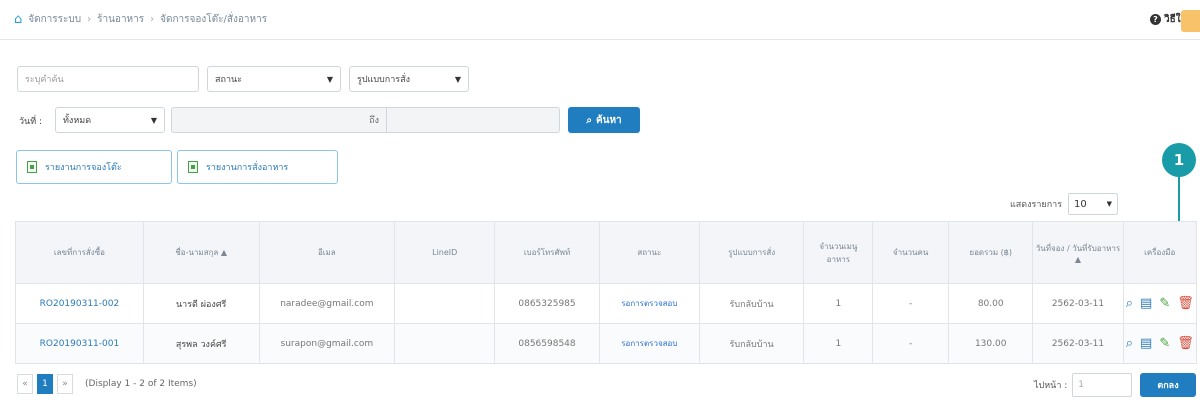 The height and width of the screenshot is (403, 1200). I want to click on col-order-type: รูปแบบการสั่ง, so click(751, 252).